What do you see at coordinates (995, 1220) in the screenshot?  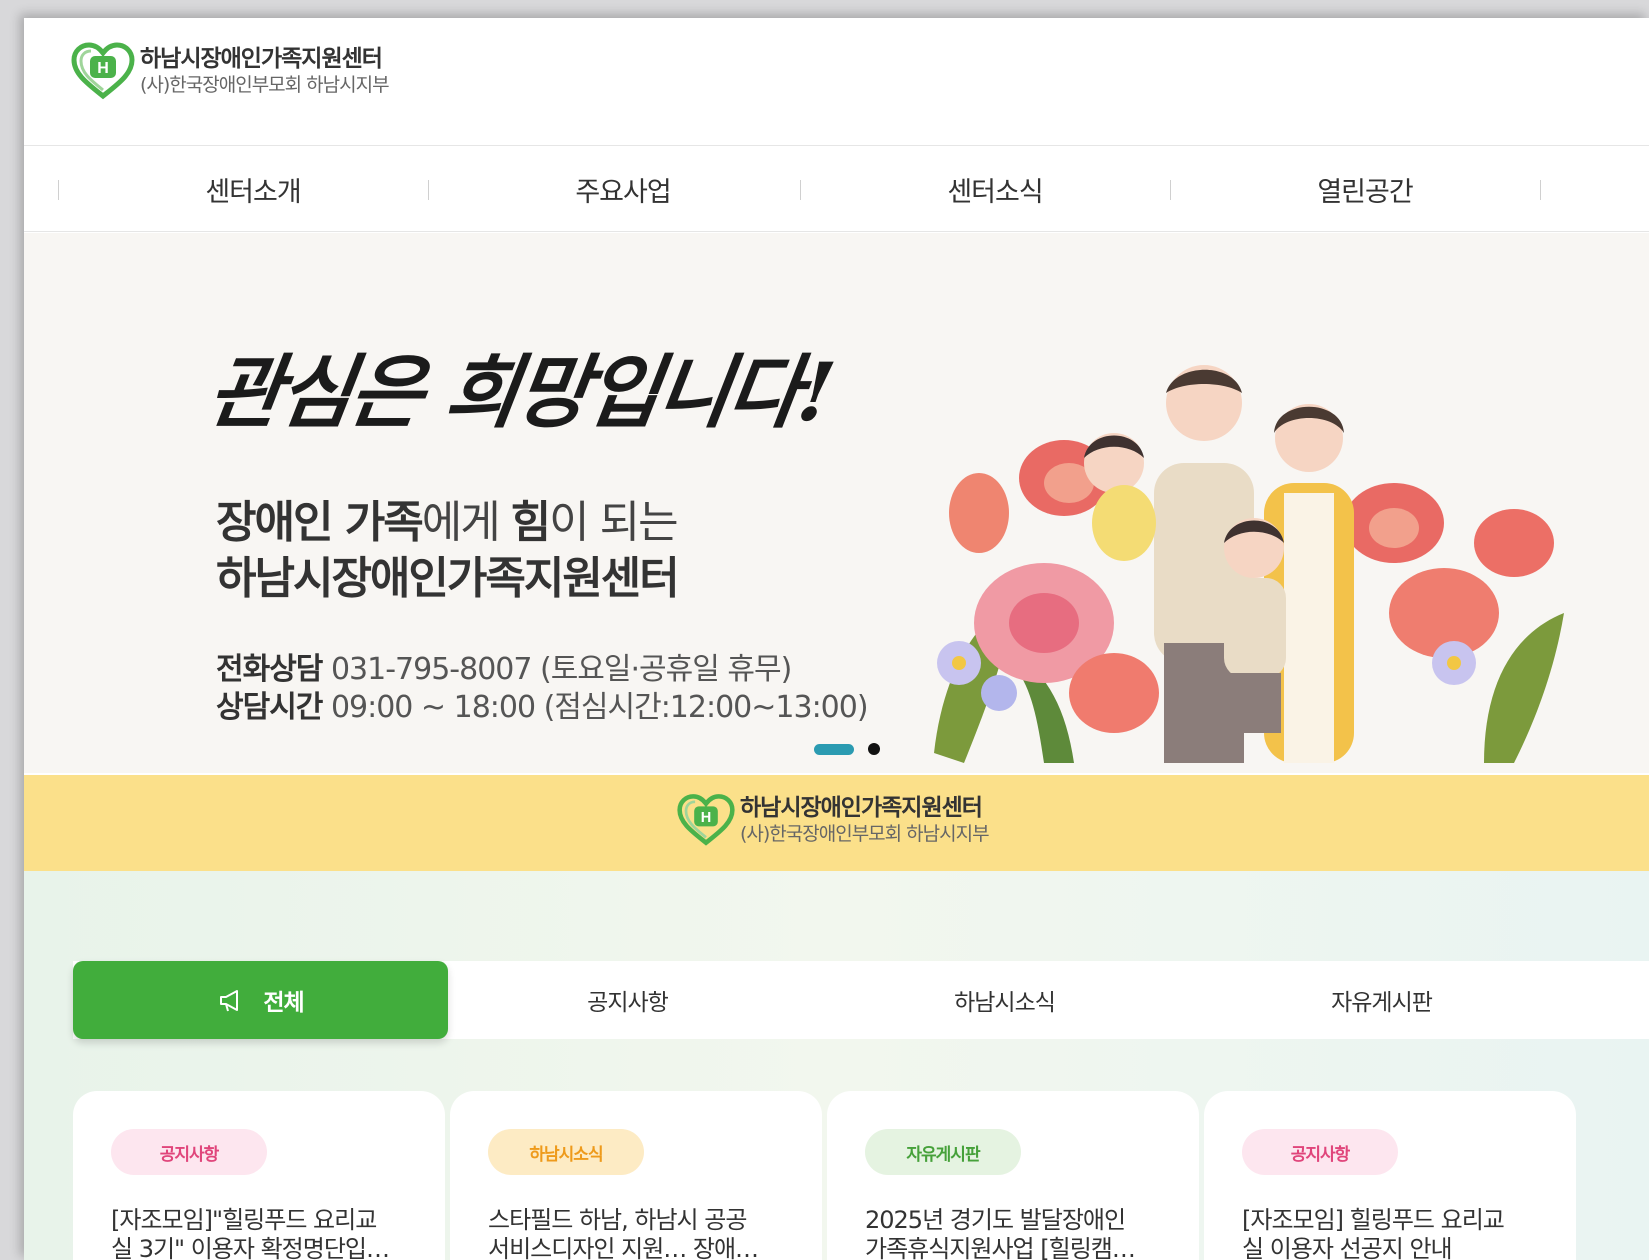 I see `post-title-line: 2025년 경기도 발달장애인` at bounding box center [995, 1220].